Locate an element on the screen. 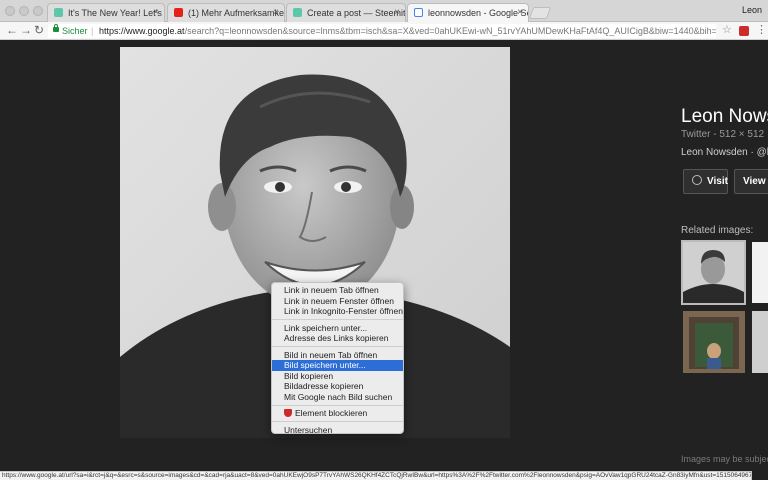 Image resolution: width=768 pixels, height=480 pixels. tab-create-post: Create a post — Steemit × is located at coordinates (346, 12).